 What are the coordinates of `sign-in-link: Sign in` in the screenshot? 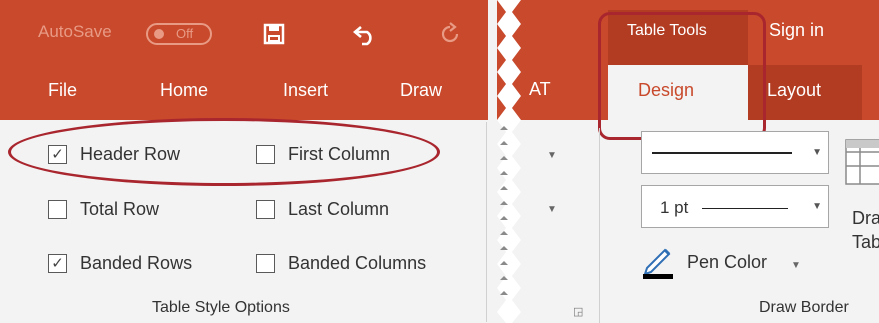 It's located at (796, 30).